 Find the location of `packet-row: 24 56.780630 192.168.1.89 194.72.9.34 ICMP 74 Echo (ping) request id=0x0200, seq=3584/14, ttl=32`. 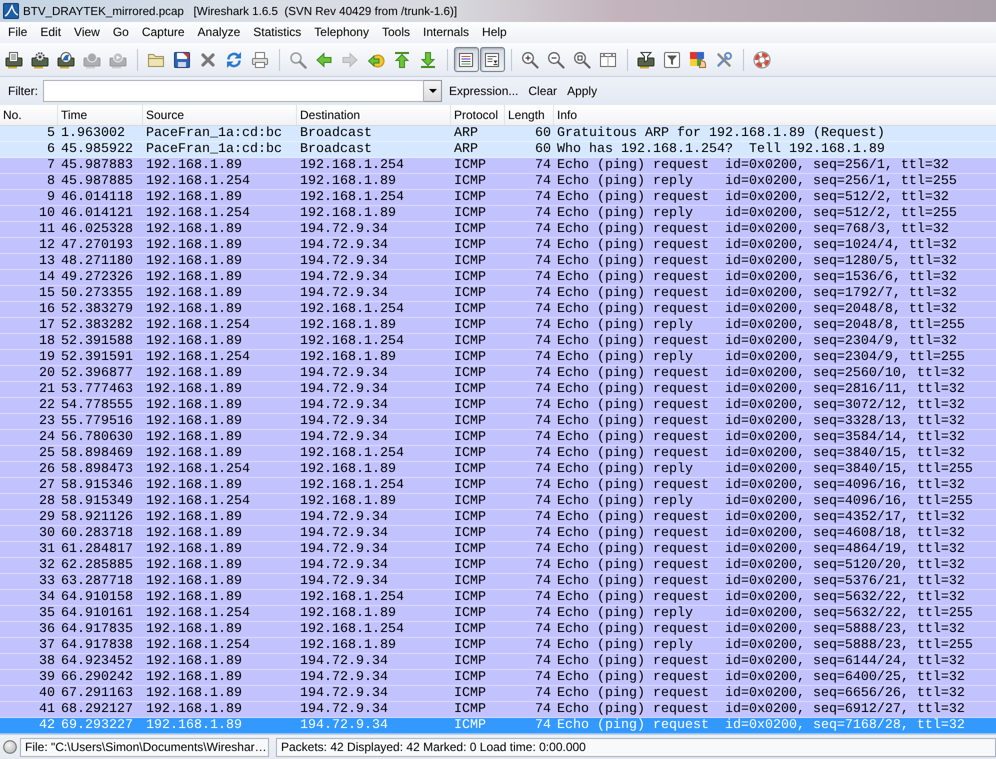

packet-row: 24 56.780630 192.168.1.89 194.72.9.34 ICMP 74 Echo (ping) request id=0x0200, seq=3584/14, ttl=32 is located at coordinates (498, 438).